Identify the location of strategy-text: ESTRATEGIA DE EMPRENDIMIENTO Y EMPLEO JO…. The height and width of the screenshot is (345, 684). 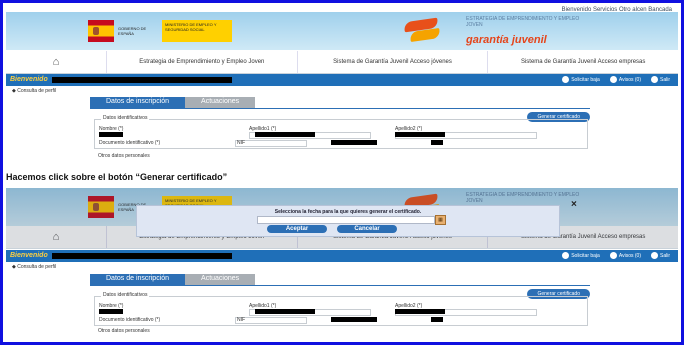
(523, 22).